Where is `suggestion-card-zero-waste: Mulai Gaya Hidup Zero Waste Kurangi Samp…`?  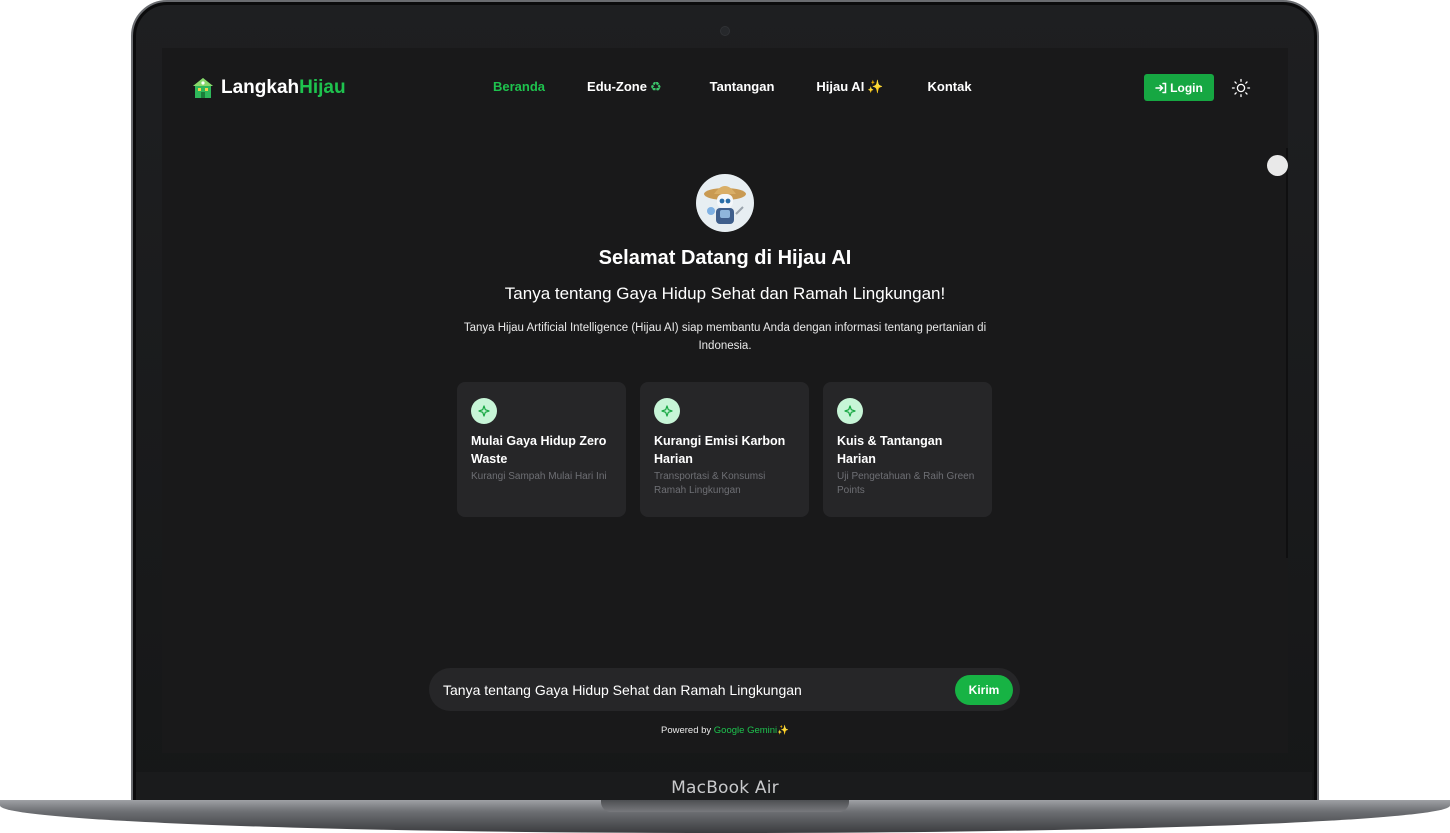 suggestion-card-zero-waste: Mulai Gaya Hidup Zero Waste Kurangi Samp… is located at coordinates (541, 449).